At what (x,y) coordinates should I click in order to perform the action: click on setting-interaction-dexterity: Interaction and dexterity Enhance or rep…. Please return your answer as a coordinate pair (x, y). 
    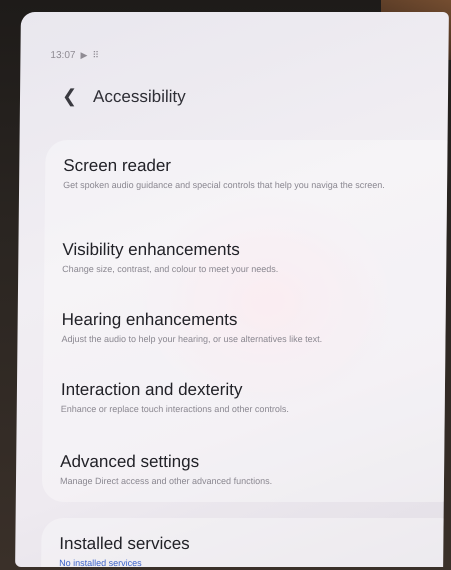
    Looking at the image, I should click on (255, 397).